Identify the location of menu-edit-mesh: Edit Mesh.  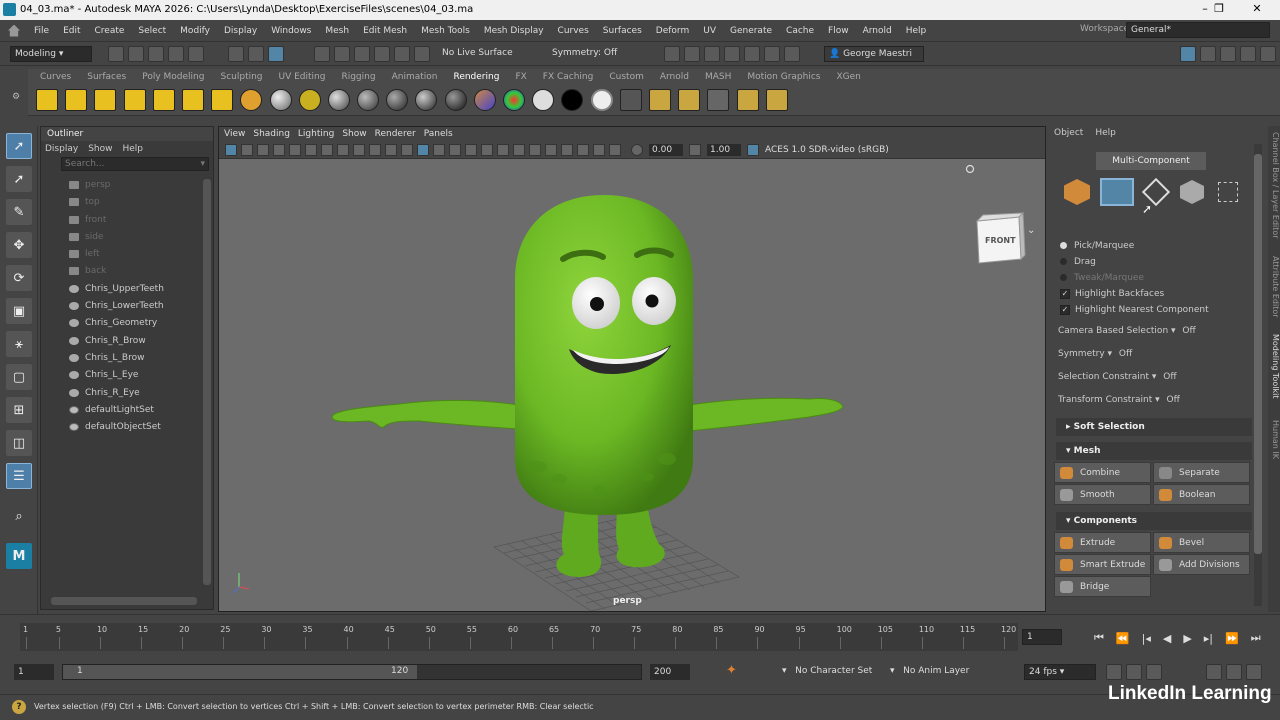
(385, 31).